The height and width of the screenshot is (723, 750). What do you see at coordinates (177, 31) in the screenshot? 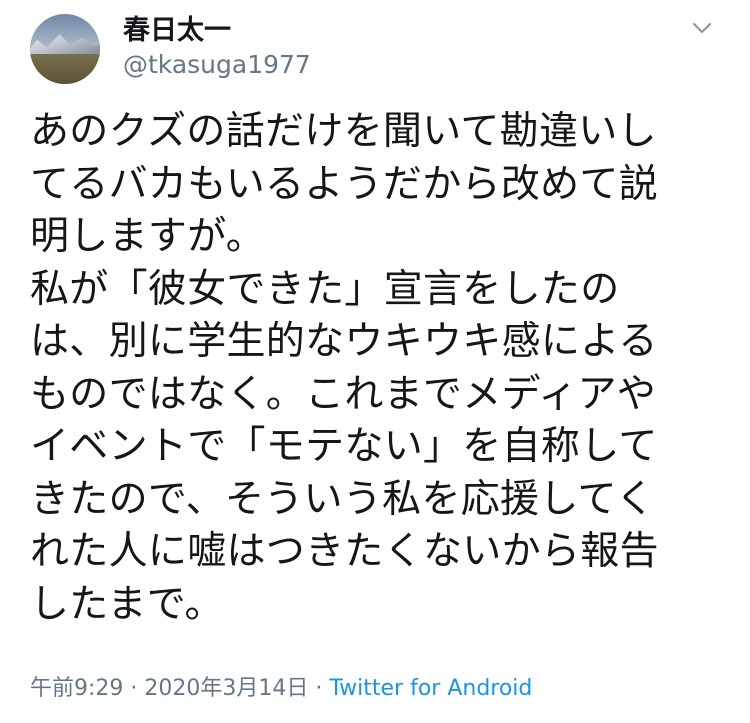
I see `author-display-name: 春日太一` at bounding box center [177, 31].